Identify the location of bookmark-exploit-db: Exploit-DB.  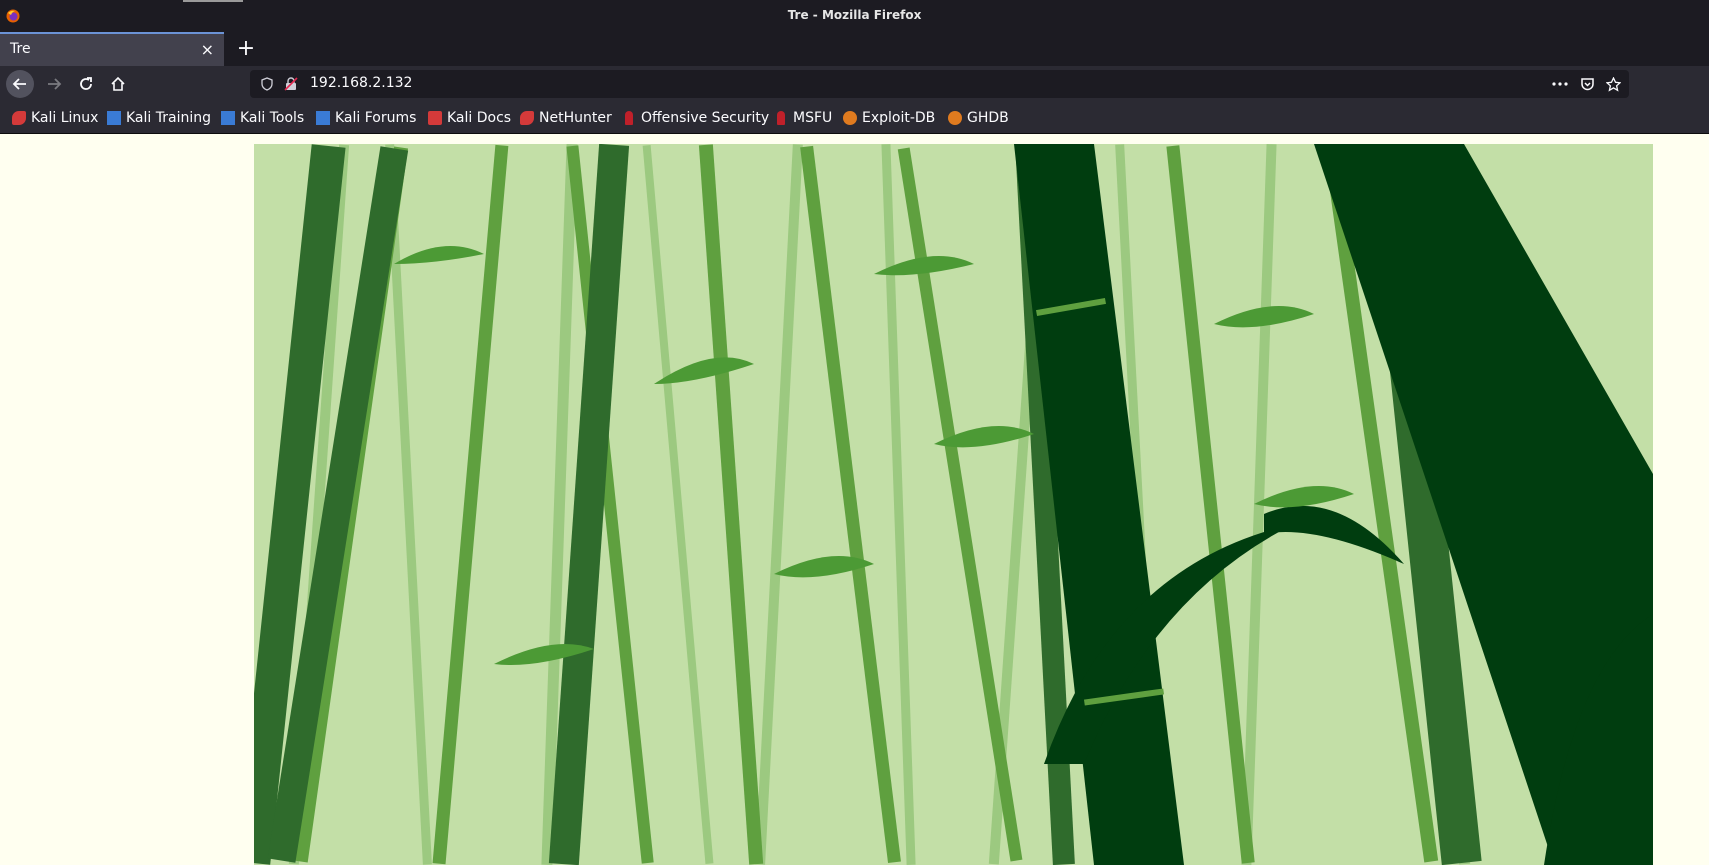
(889, 118).